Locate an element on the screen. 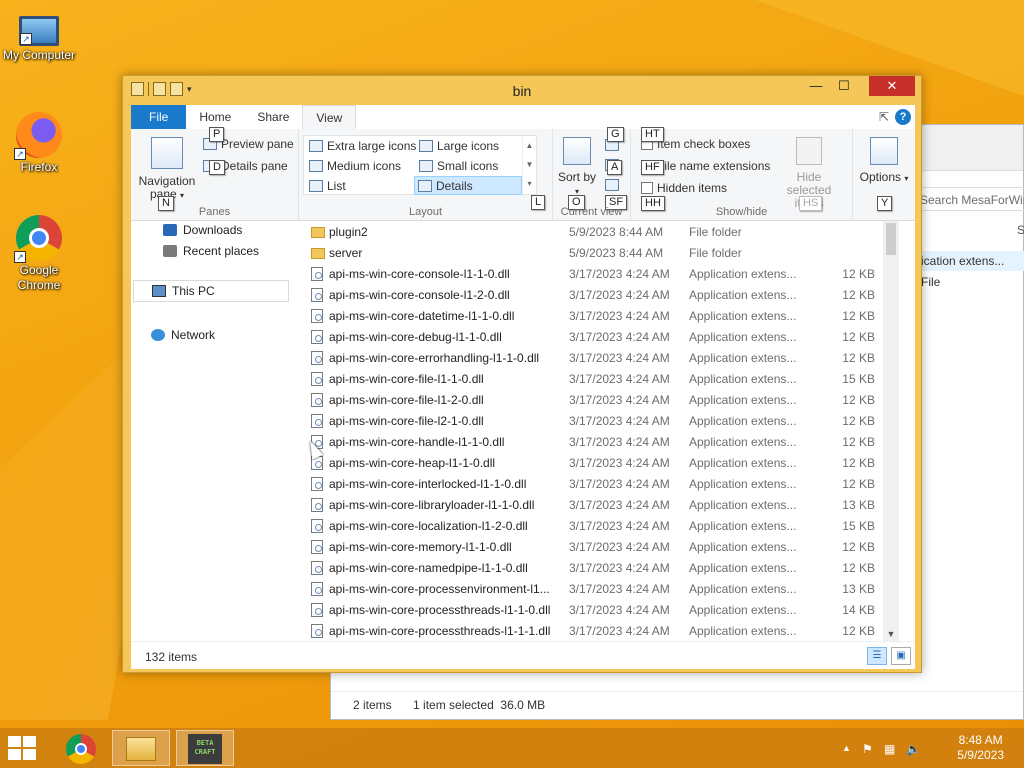  file-name: plugin2 is located at coordinates (348, 232).